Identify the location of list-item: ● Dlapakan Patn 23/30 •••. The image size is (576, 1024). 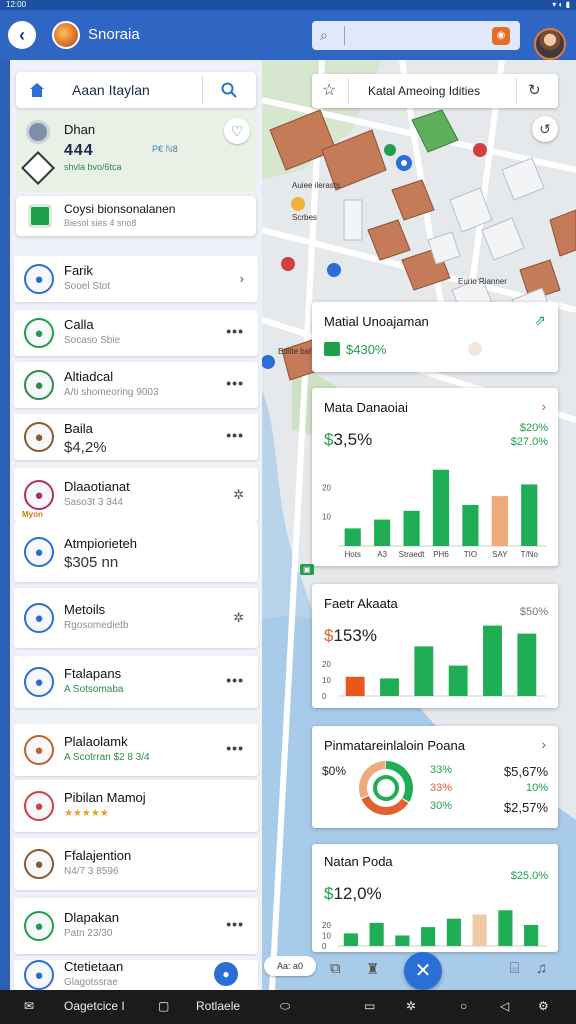
(136, 926).